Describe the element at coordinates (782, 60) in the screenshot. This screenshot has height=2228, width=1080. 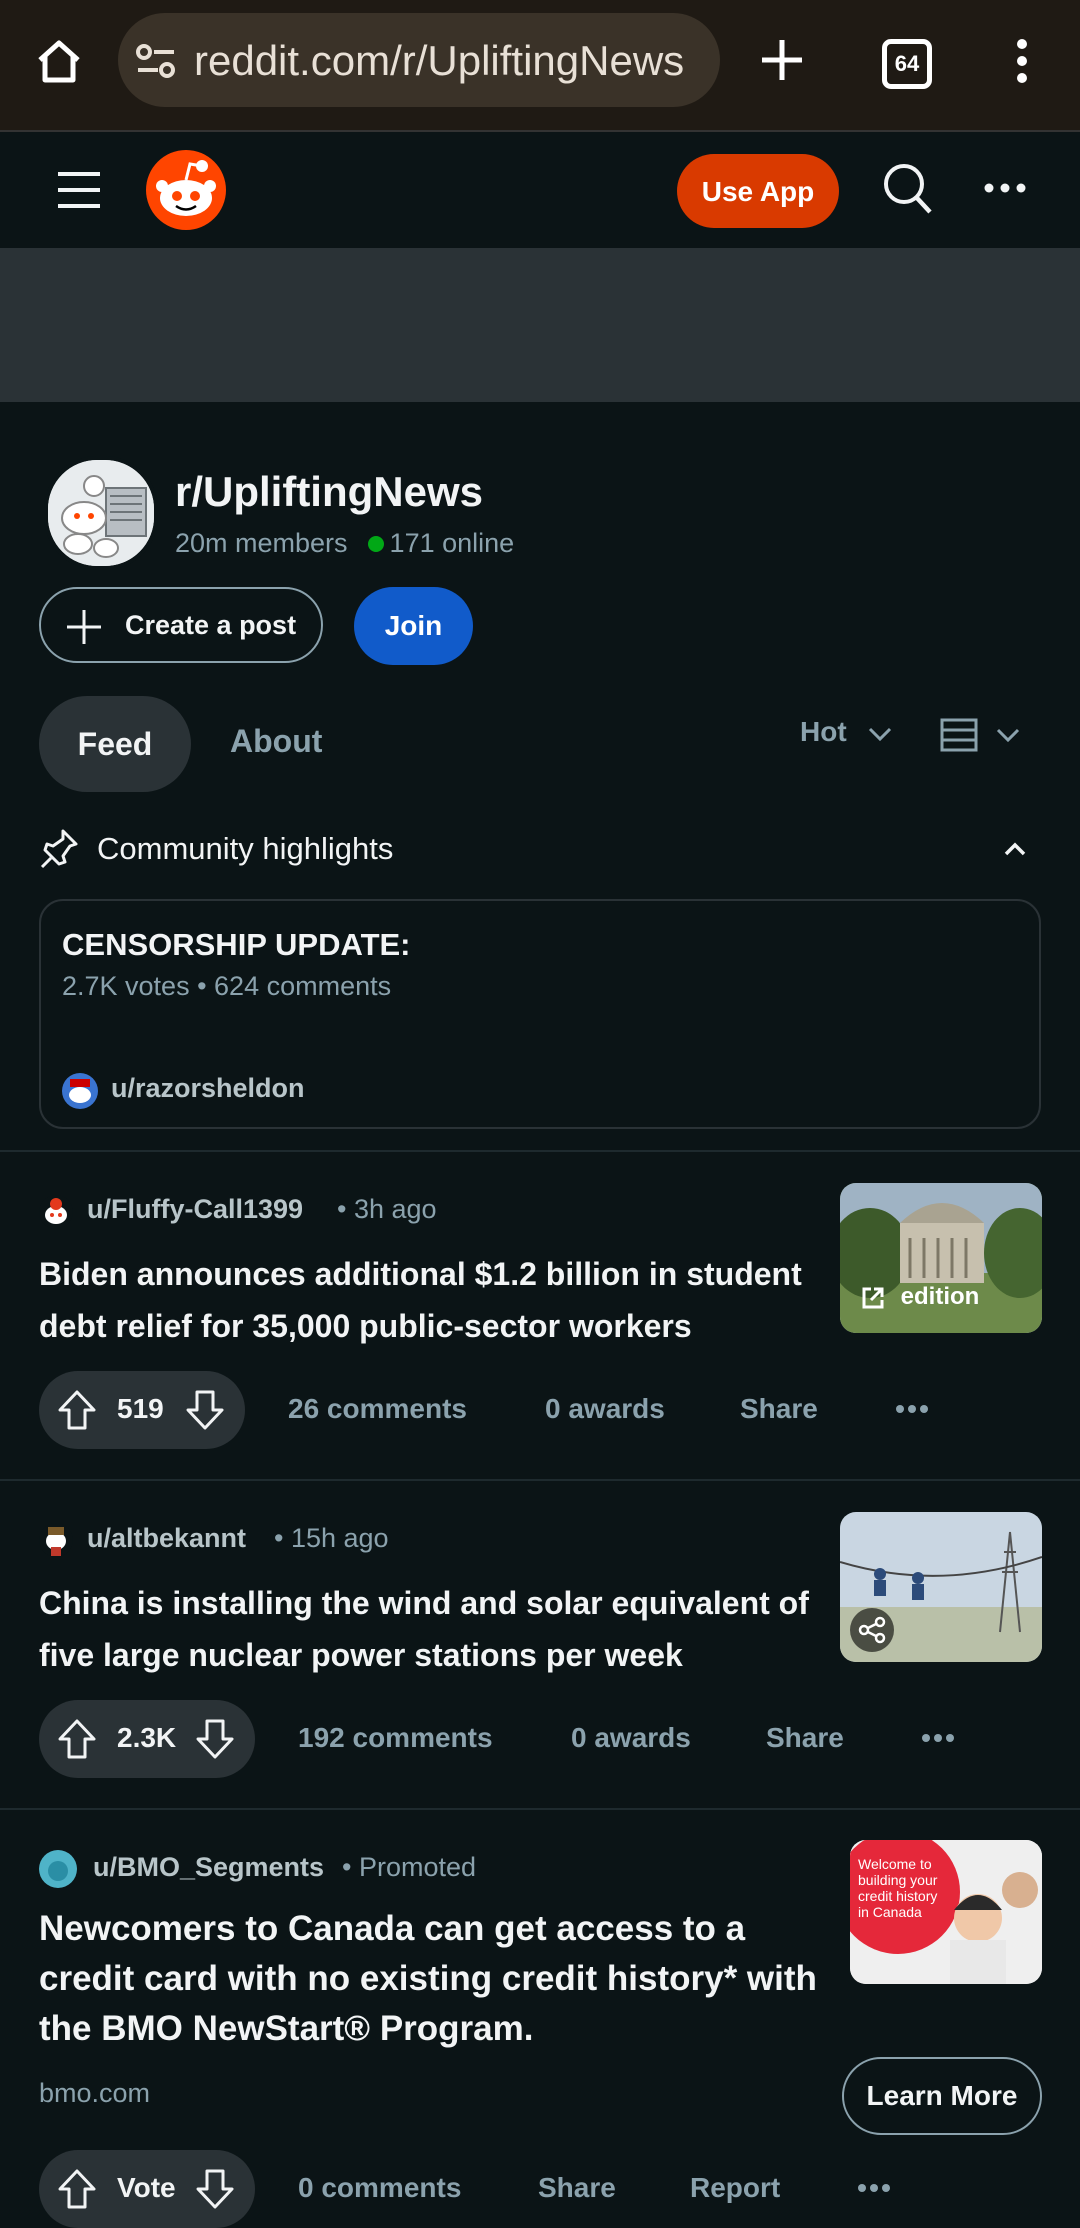
I see `new-tab-icon` at that location.